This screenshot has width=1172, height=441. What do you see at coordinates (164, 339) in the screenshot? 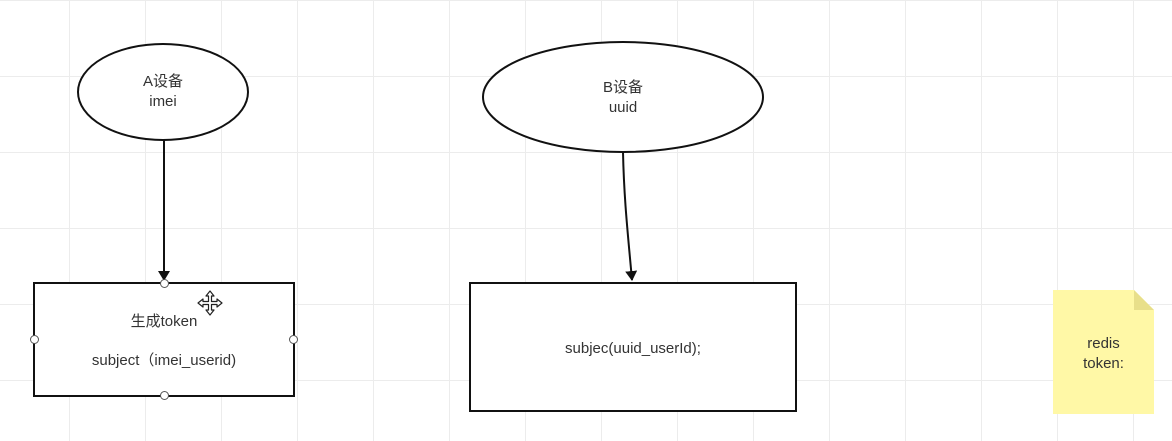
I see `token-box` at bounding box center [164, 339].